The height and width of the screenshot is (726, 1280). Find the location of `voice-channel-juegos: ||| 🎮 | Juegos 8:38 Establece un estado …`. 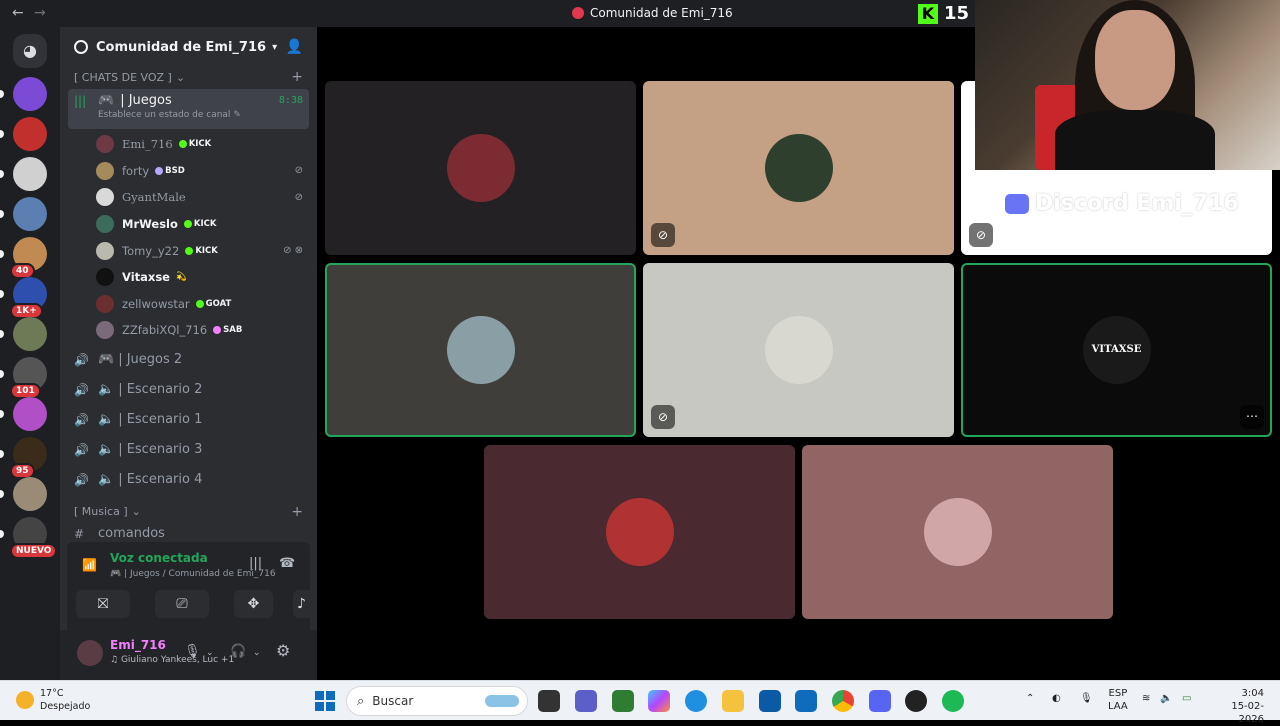

voice-channel-juegos: ||| 🎮 | Juegos 8:38 Establece un estado … is located at coordinates (188, 109).